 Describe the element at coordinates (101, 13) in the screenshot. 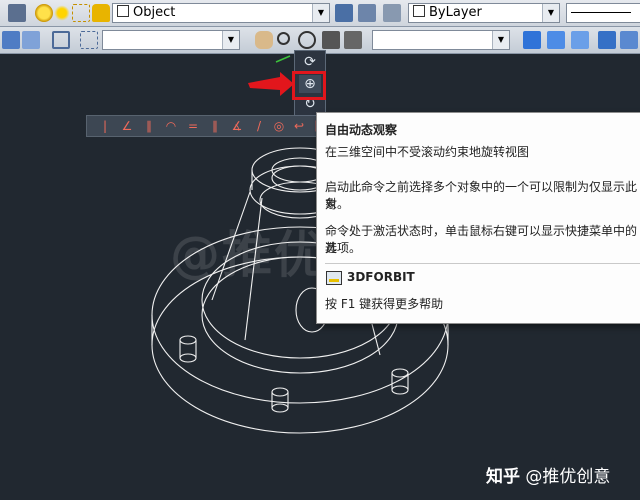

I see `lock-icon` at that location.